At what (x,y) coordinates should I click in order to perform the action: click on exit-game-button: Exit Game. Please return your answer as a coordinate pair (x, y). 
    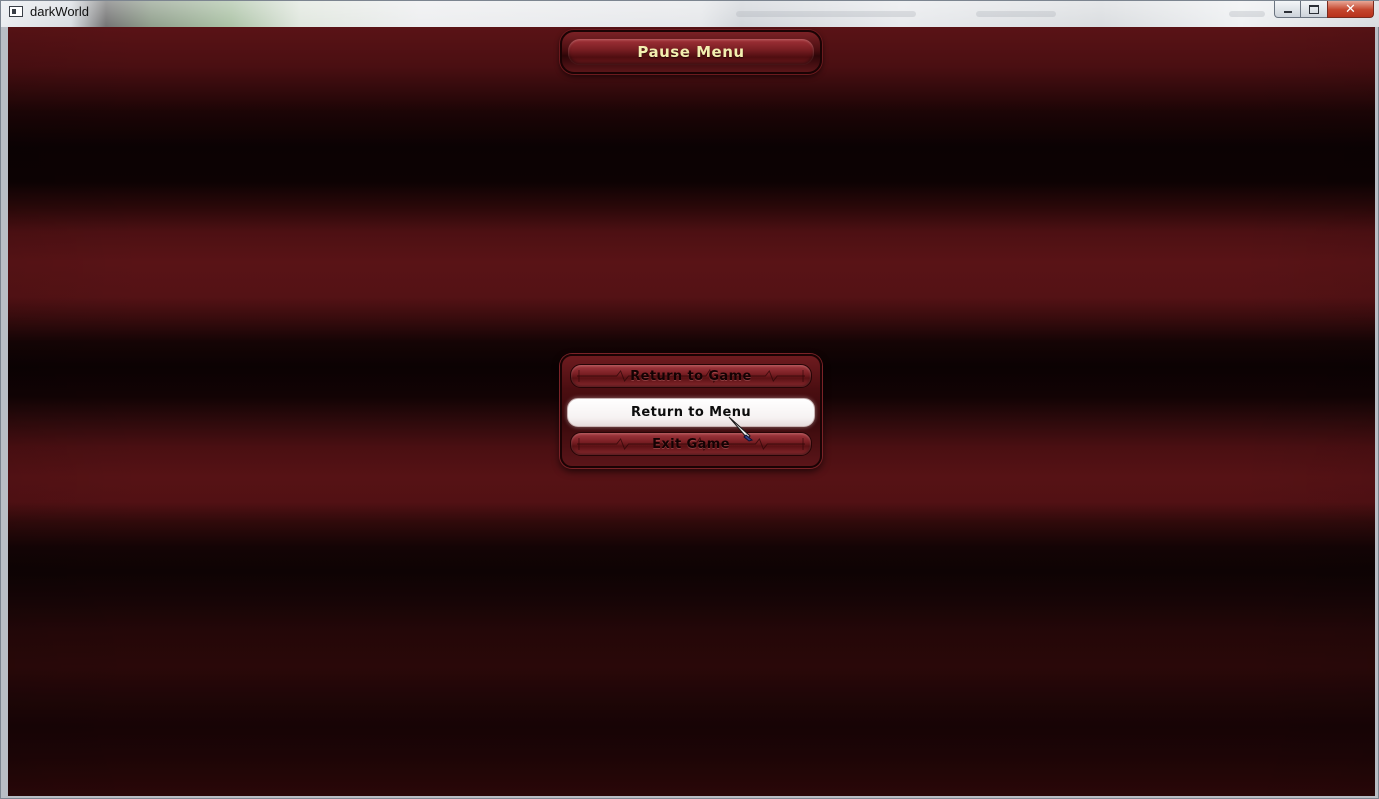
    Looking at the image, I should click on (691, 444).